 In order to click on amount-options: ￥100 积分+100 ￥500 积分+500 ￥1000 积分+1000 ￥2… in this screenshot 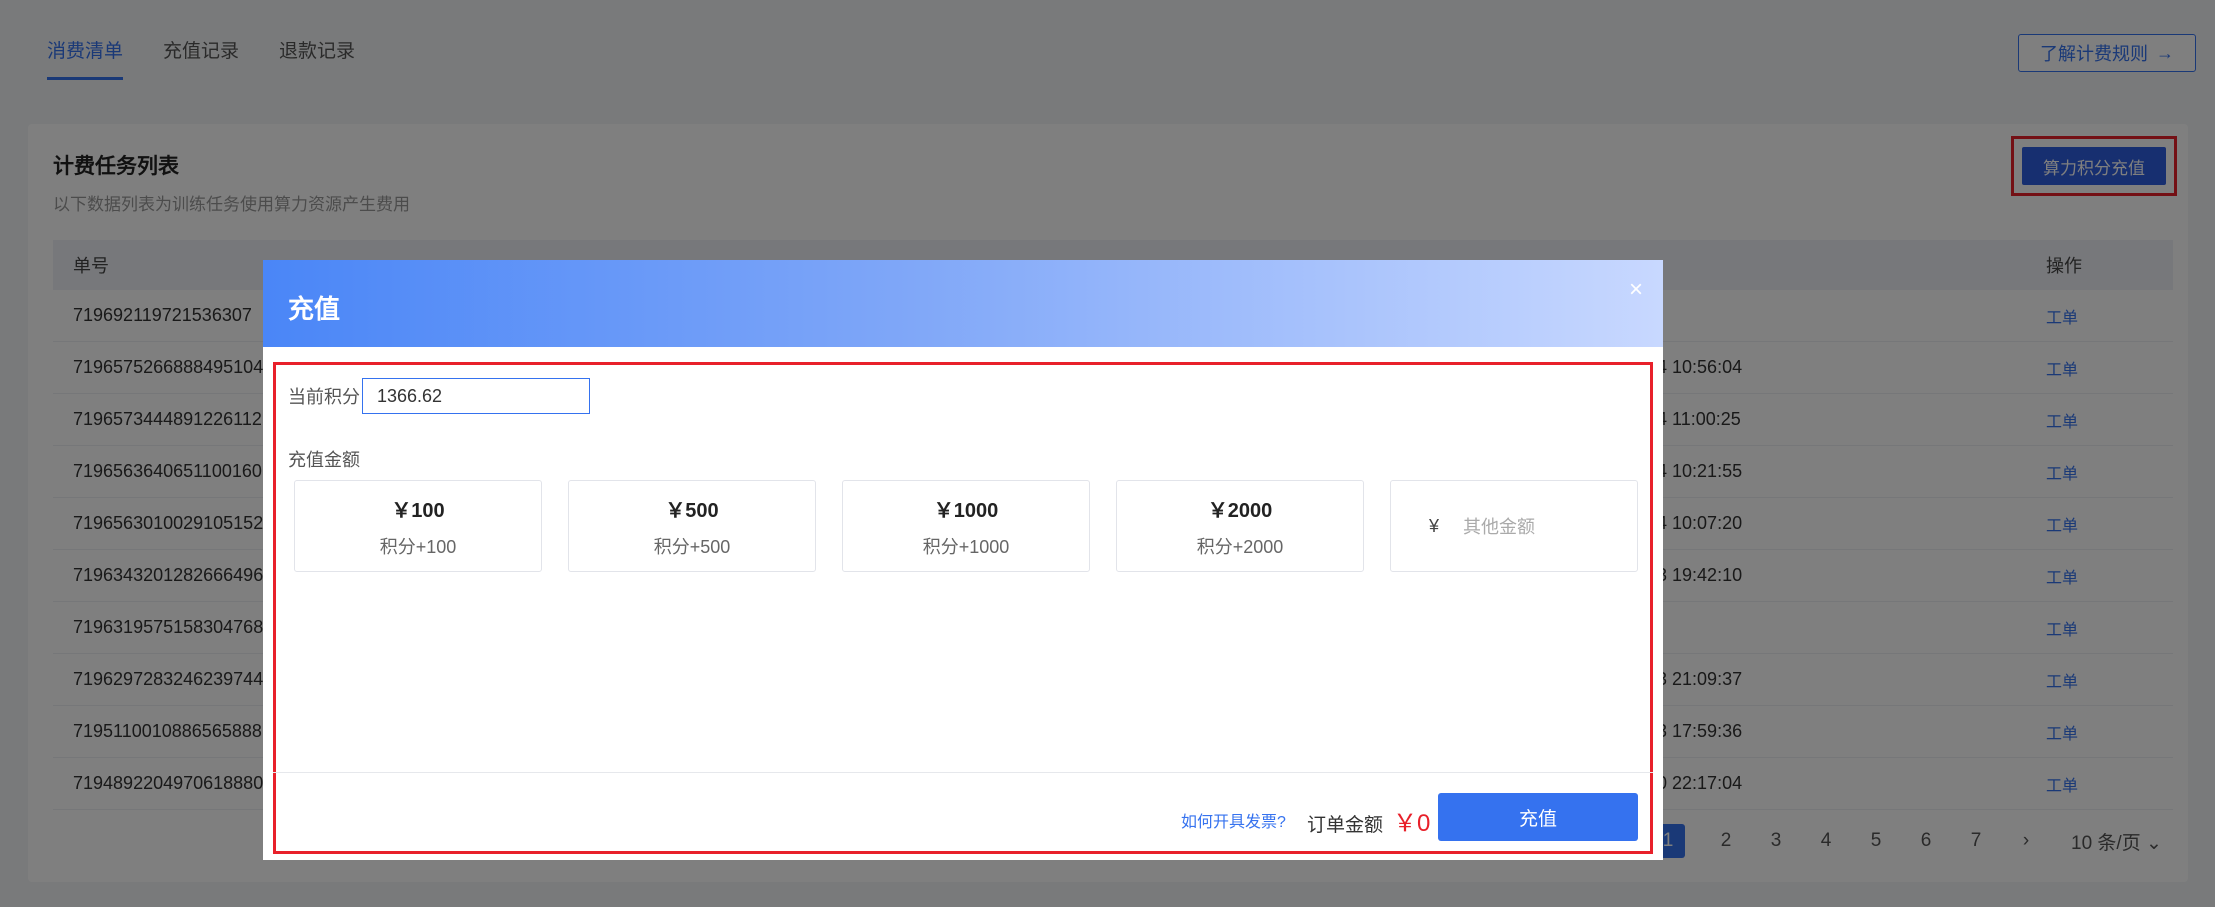, I will do `click(966, 526)`.